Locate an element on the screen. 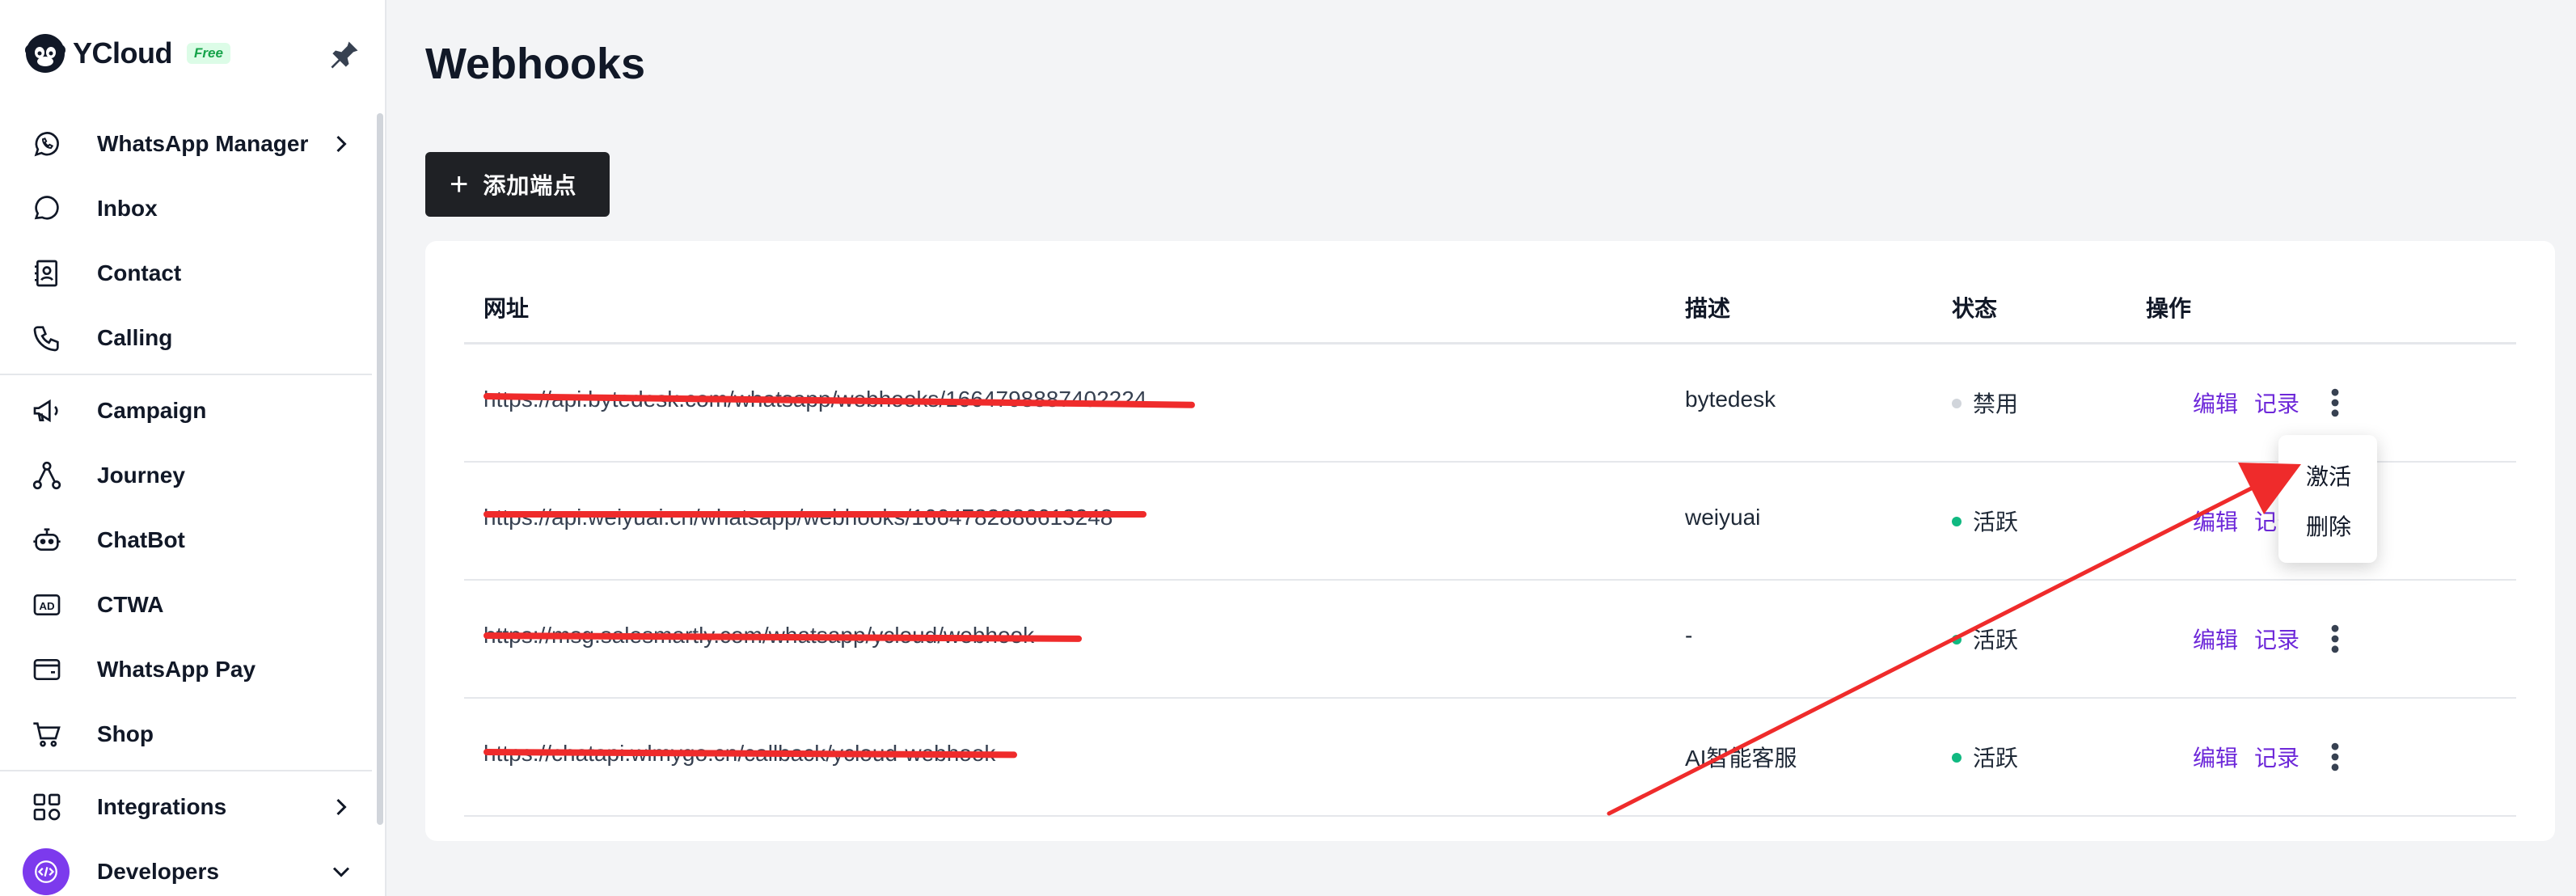  ad-icon: AD is located at coordinates (47, 605).